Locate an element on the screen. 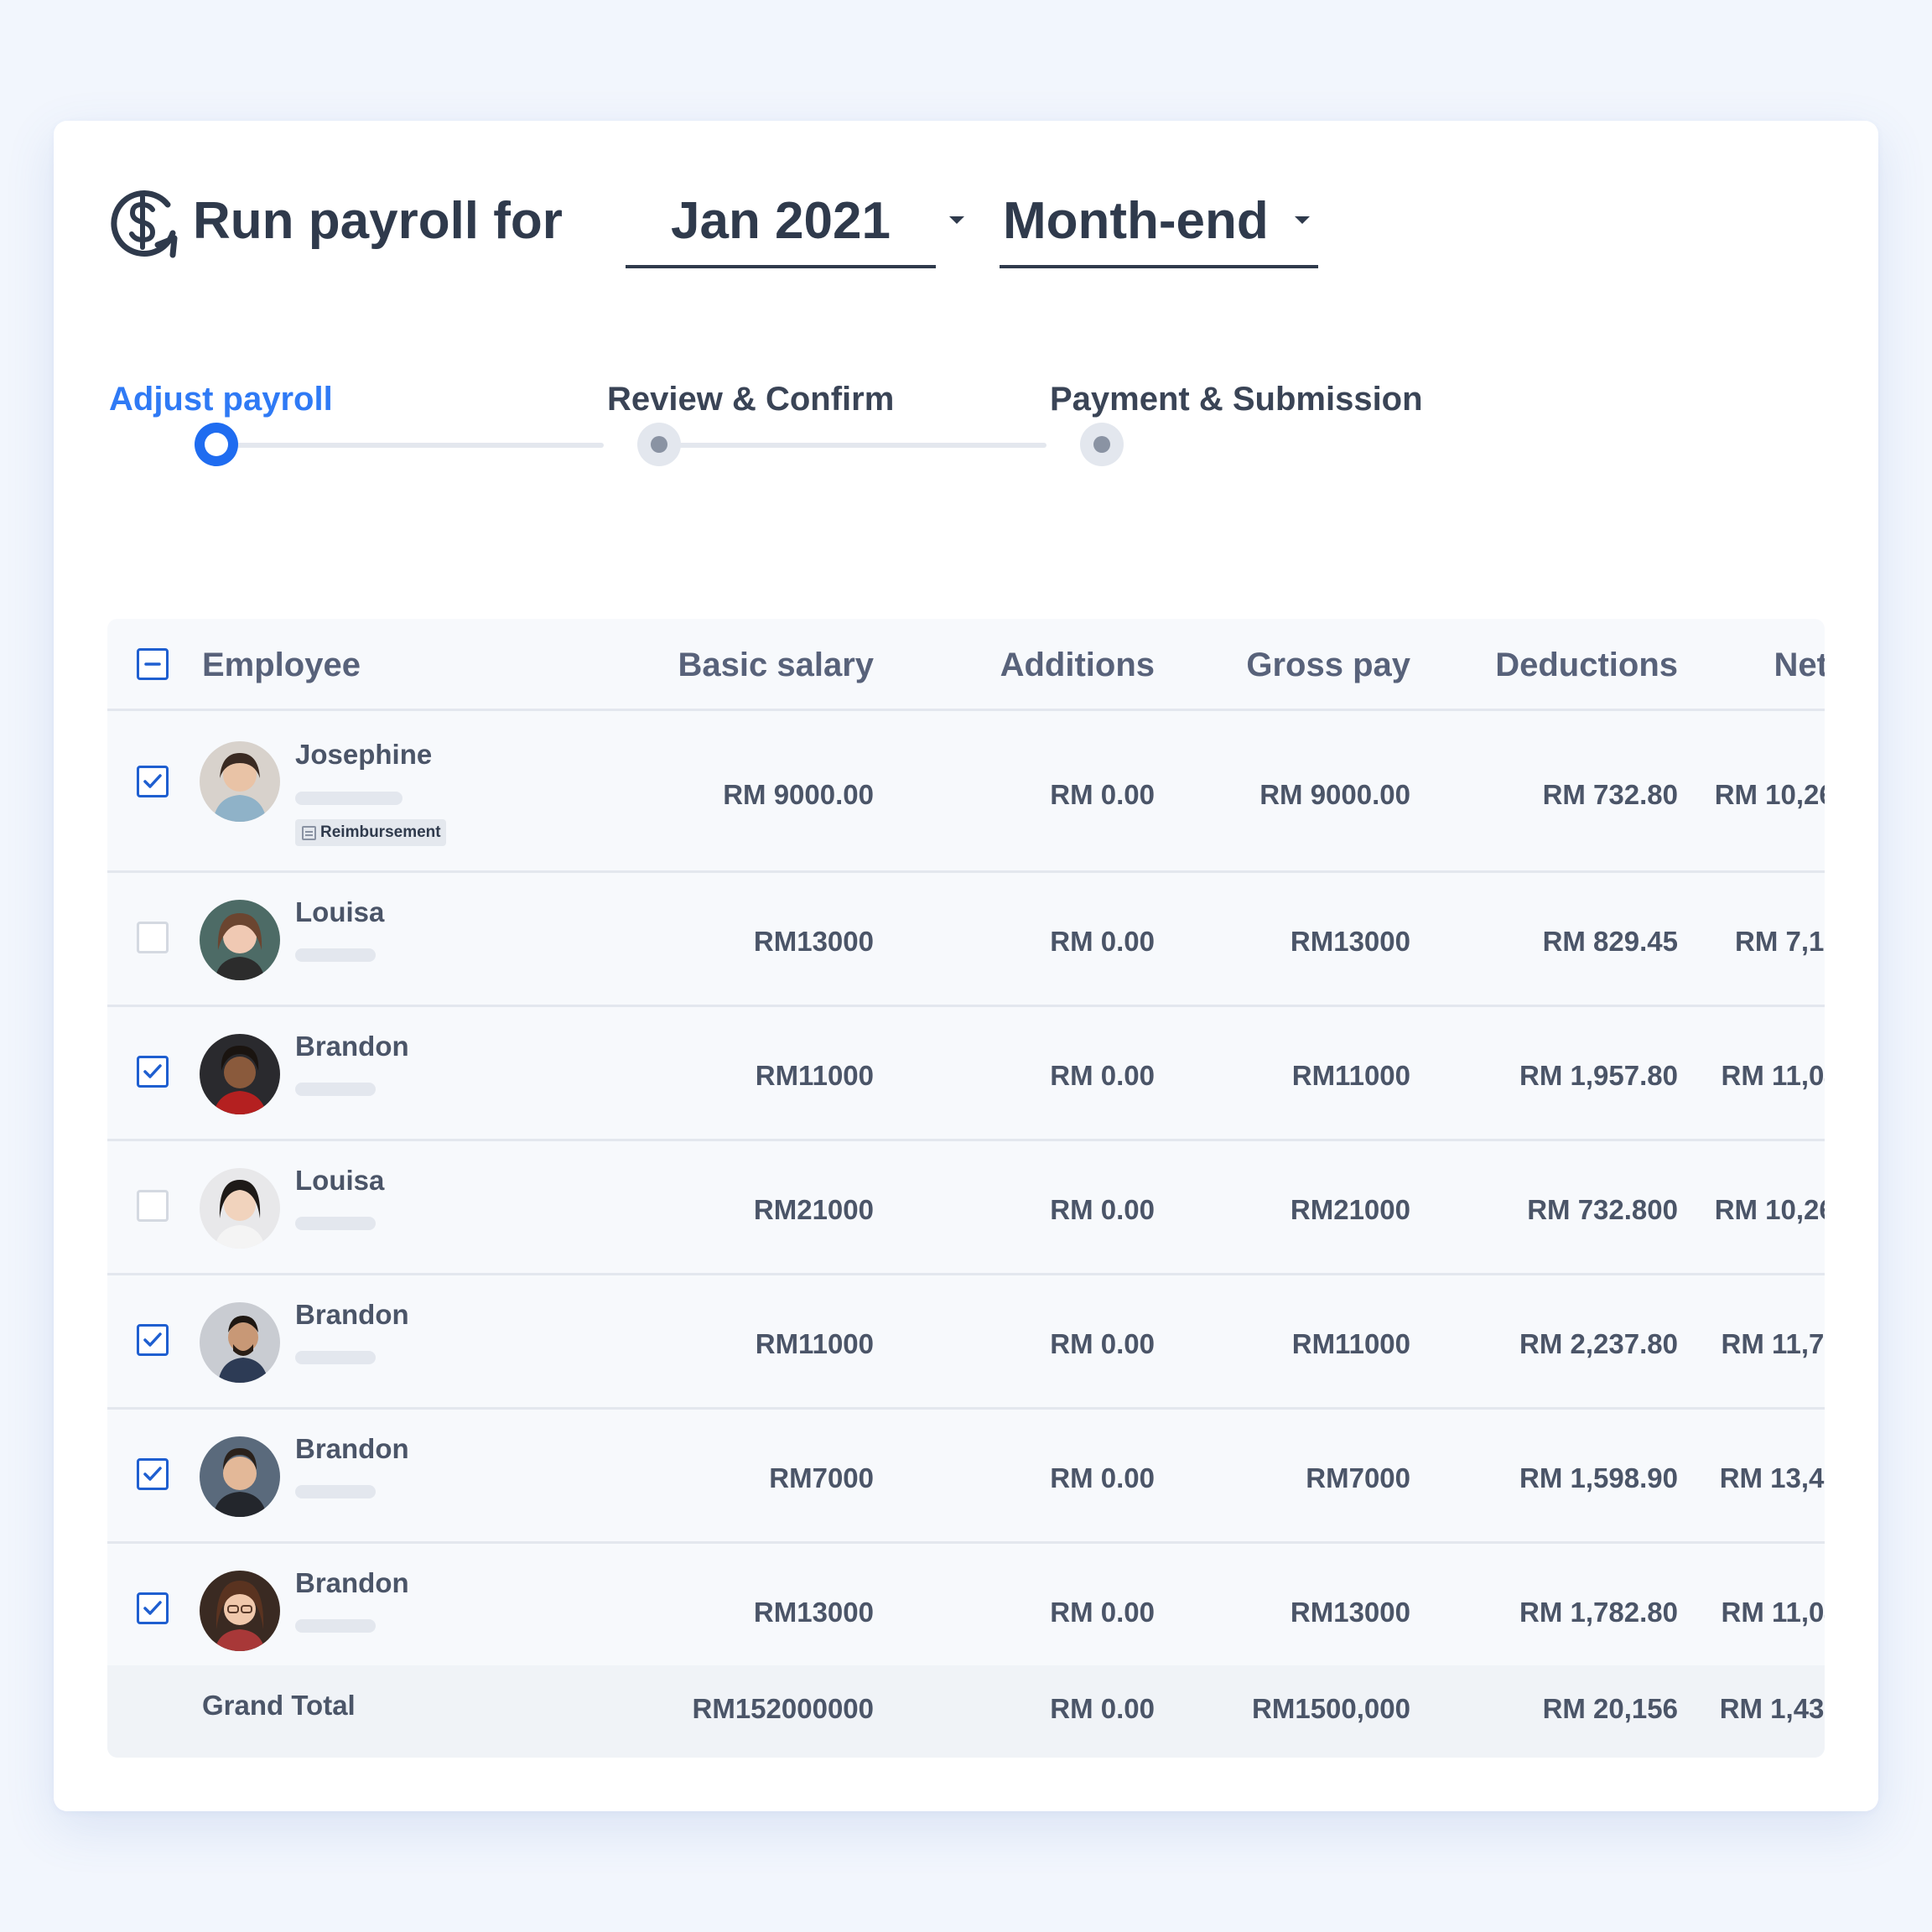  deductions-cell: RM 2,237.80 is located at coordinates (1546, 1344).